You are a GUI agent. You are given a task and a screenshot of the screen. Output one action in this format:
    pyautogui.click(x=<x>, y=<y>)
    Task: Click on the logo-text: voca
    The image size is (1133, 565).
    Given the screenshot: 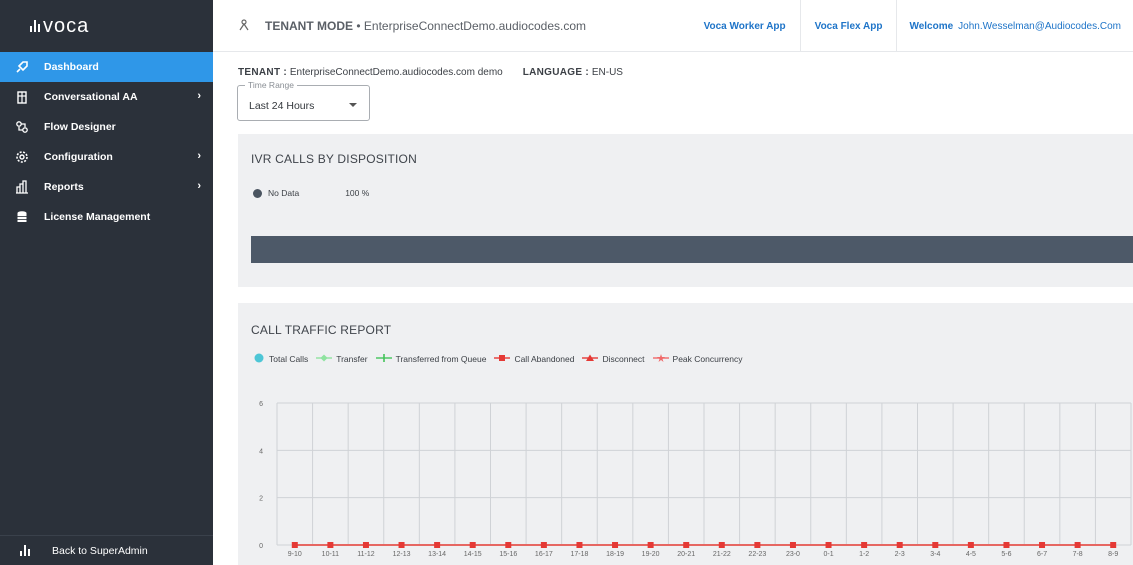 What is the action you would take?
    pyautogui.click(x=66, y=25)
    